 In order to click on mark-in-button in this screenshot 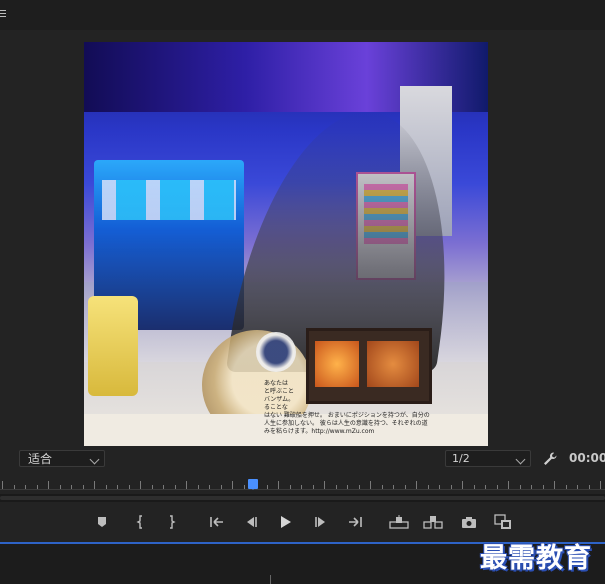, I will do `click(140, 522)`.